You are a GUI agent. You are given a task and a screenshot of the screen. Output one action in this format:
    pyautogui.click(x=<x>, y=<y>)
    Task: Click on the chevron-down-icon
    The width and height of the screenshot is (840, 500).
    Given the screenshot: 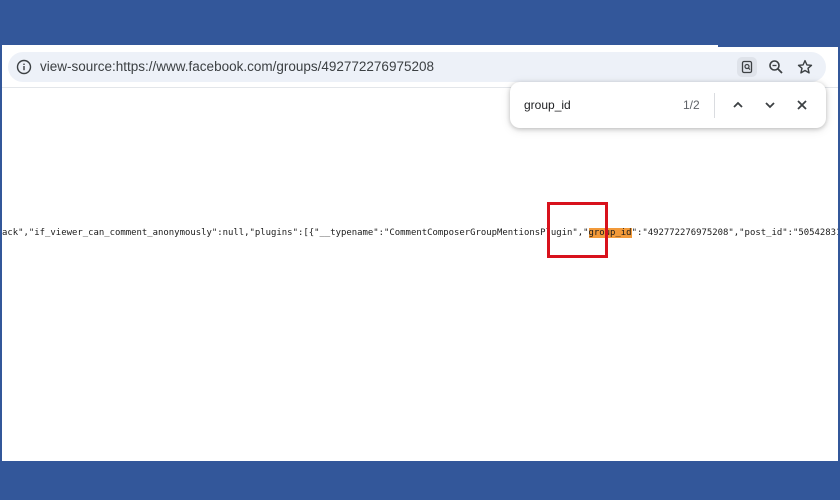 What is the action you would take?
    pyautogui.click(x=770, y=105)
    